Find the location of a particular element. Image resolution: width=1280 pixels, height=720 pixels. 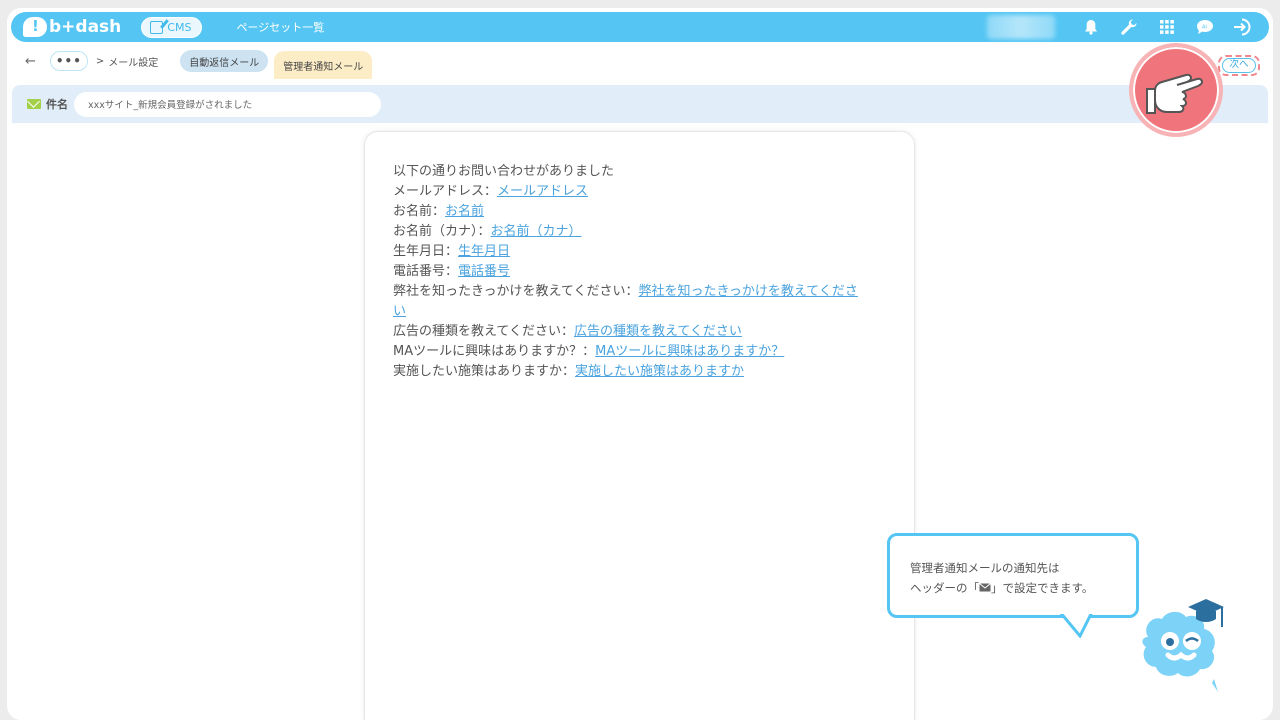

mail-field-line: 実施したい施策はありますか：実施したい施策はありますか is located at coordinates (639, 372).